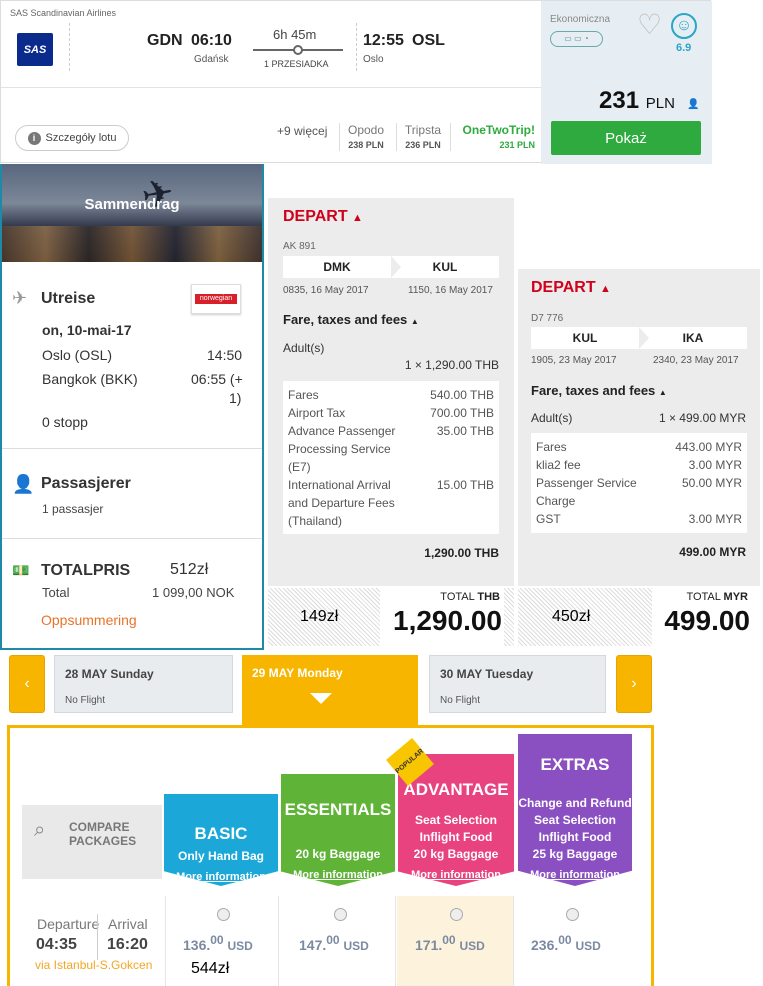  What do you see at coordinates (235, 398) in the screenshot?
I see `arrival-day-offset: 1)` at bounding box center [235, 398].